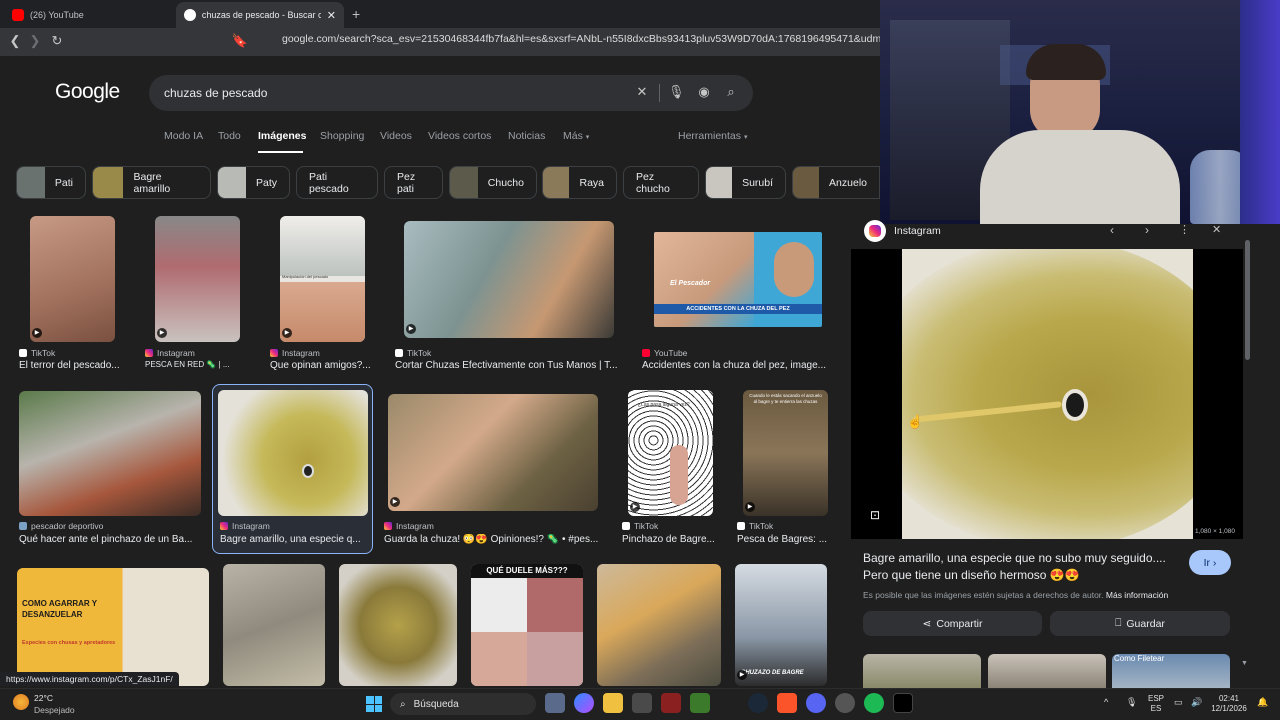 The image size is (1280, 720). Describe the element at coordinates (787, 703) in the screenshot. I see `brave-browser-icon` at that location.